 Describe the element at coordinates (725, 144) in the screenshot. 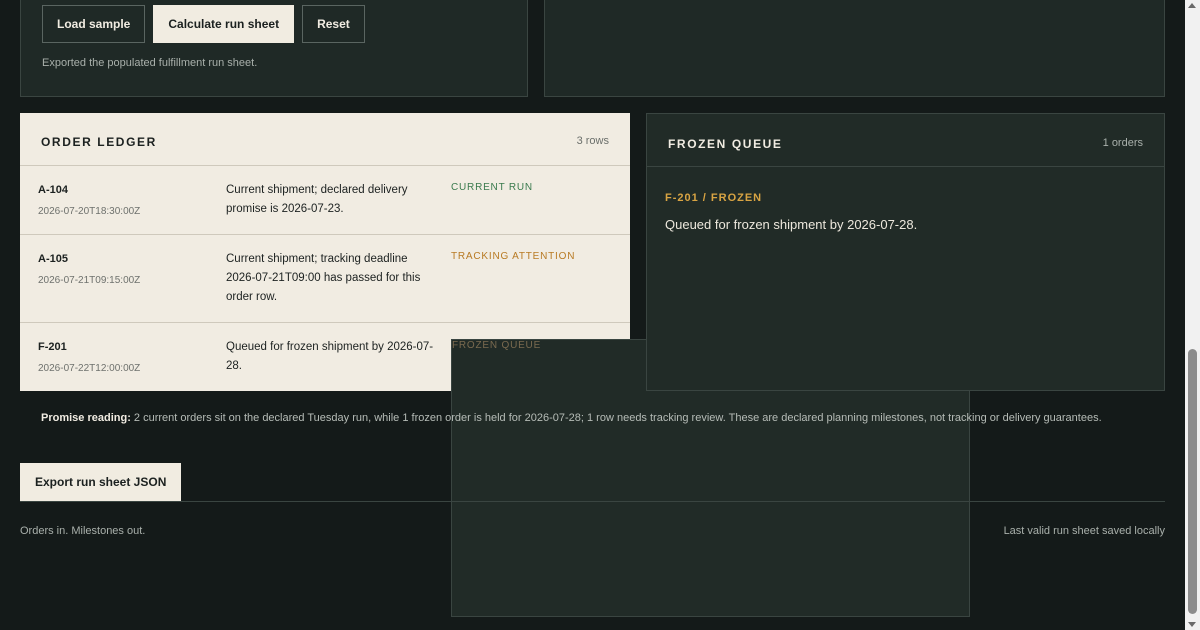

I see `frozen-title: FROZEN QUEUE` at that location.